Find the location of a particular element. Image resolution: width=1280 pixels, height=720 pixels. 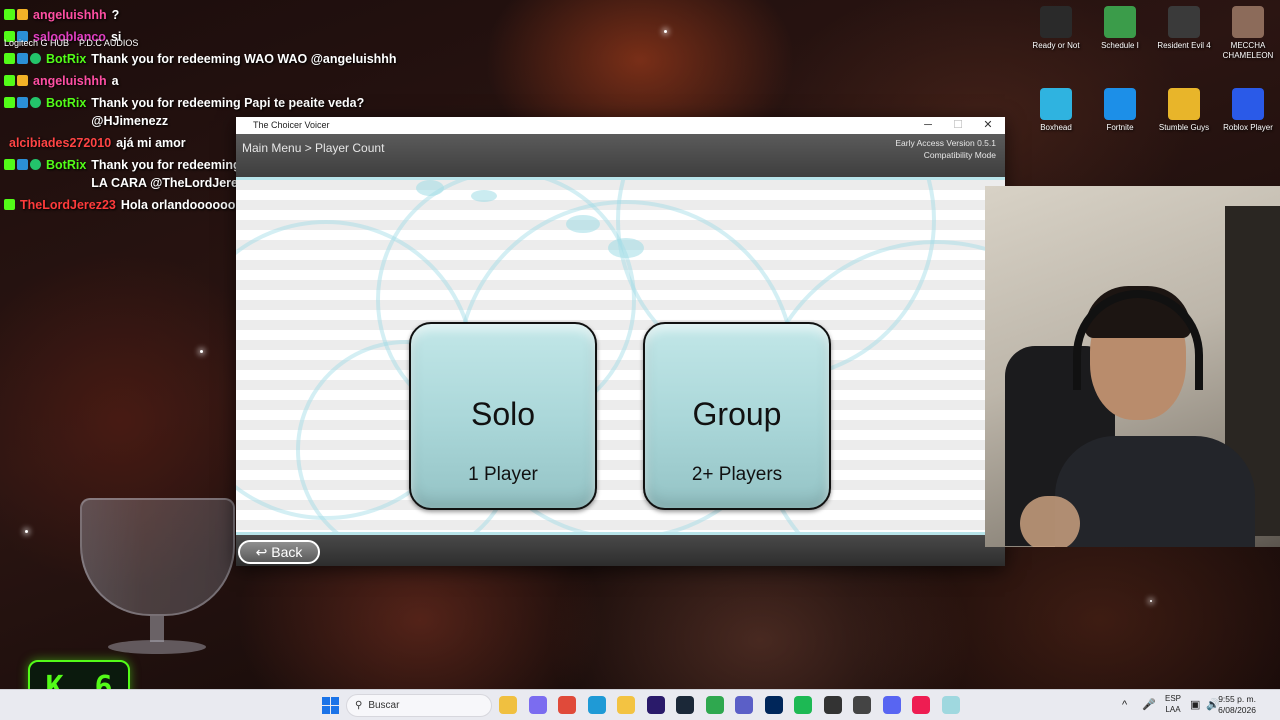

search-icon: ⚲ is located at coordinates (359, 705).